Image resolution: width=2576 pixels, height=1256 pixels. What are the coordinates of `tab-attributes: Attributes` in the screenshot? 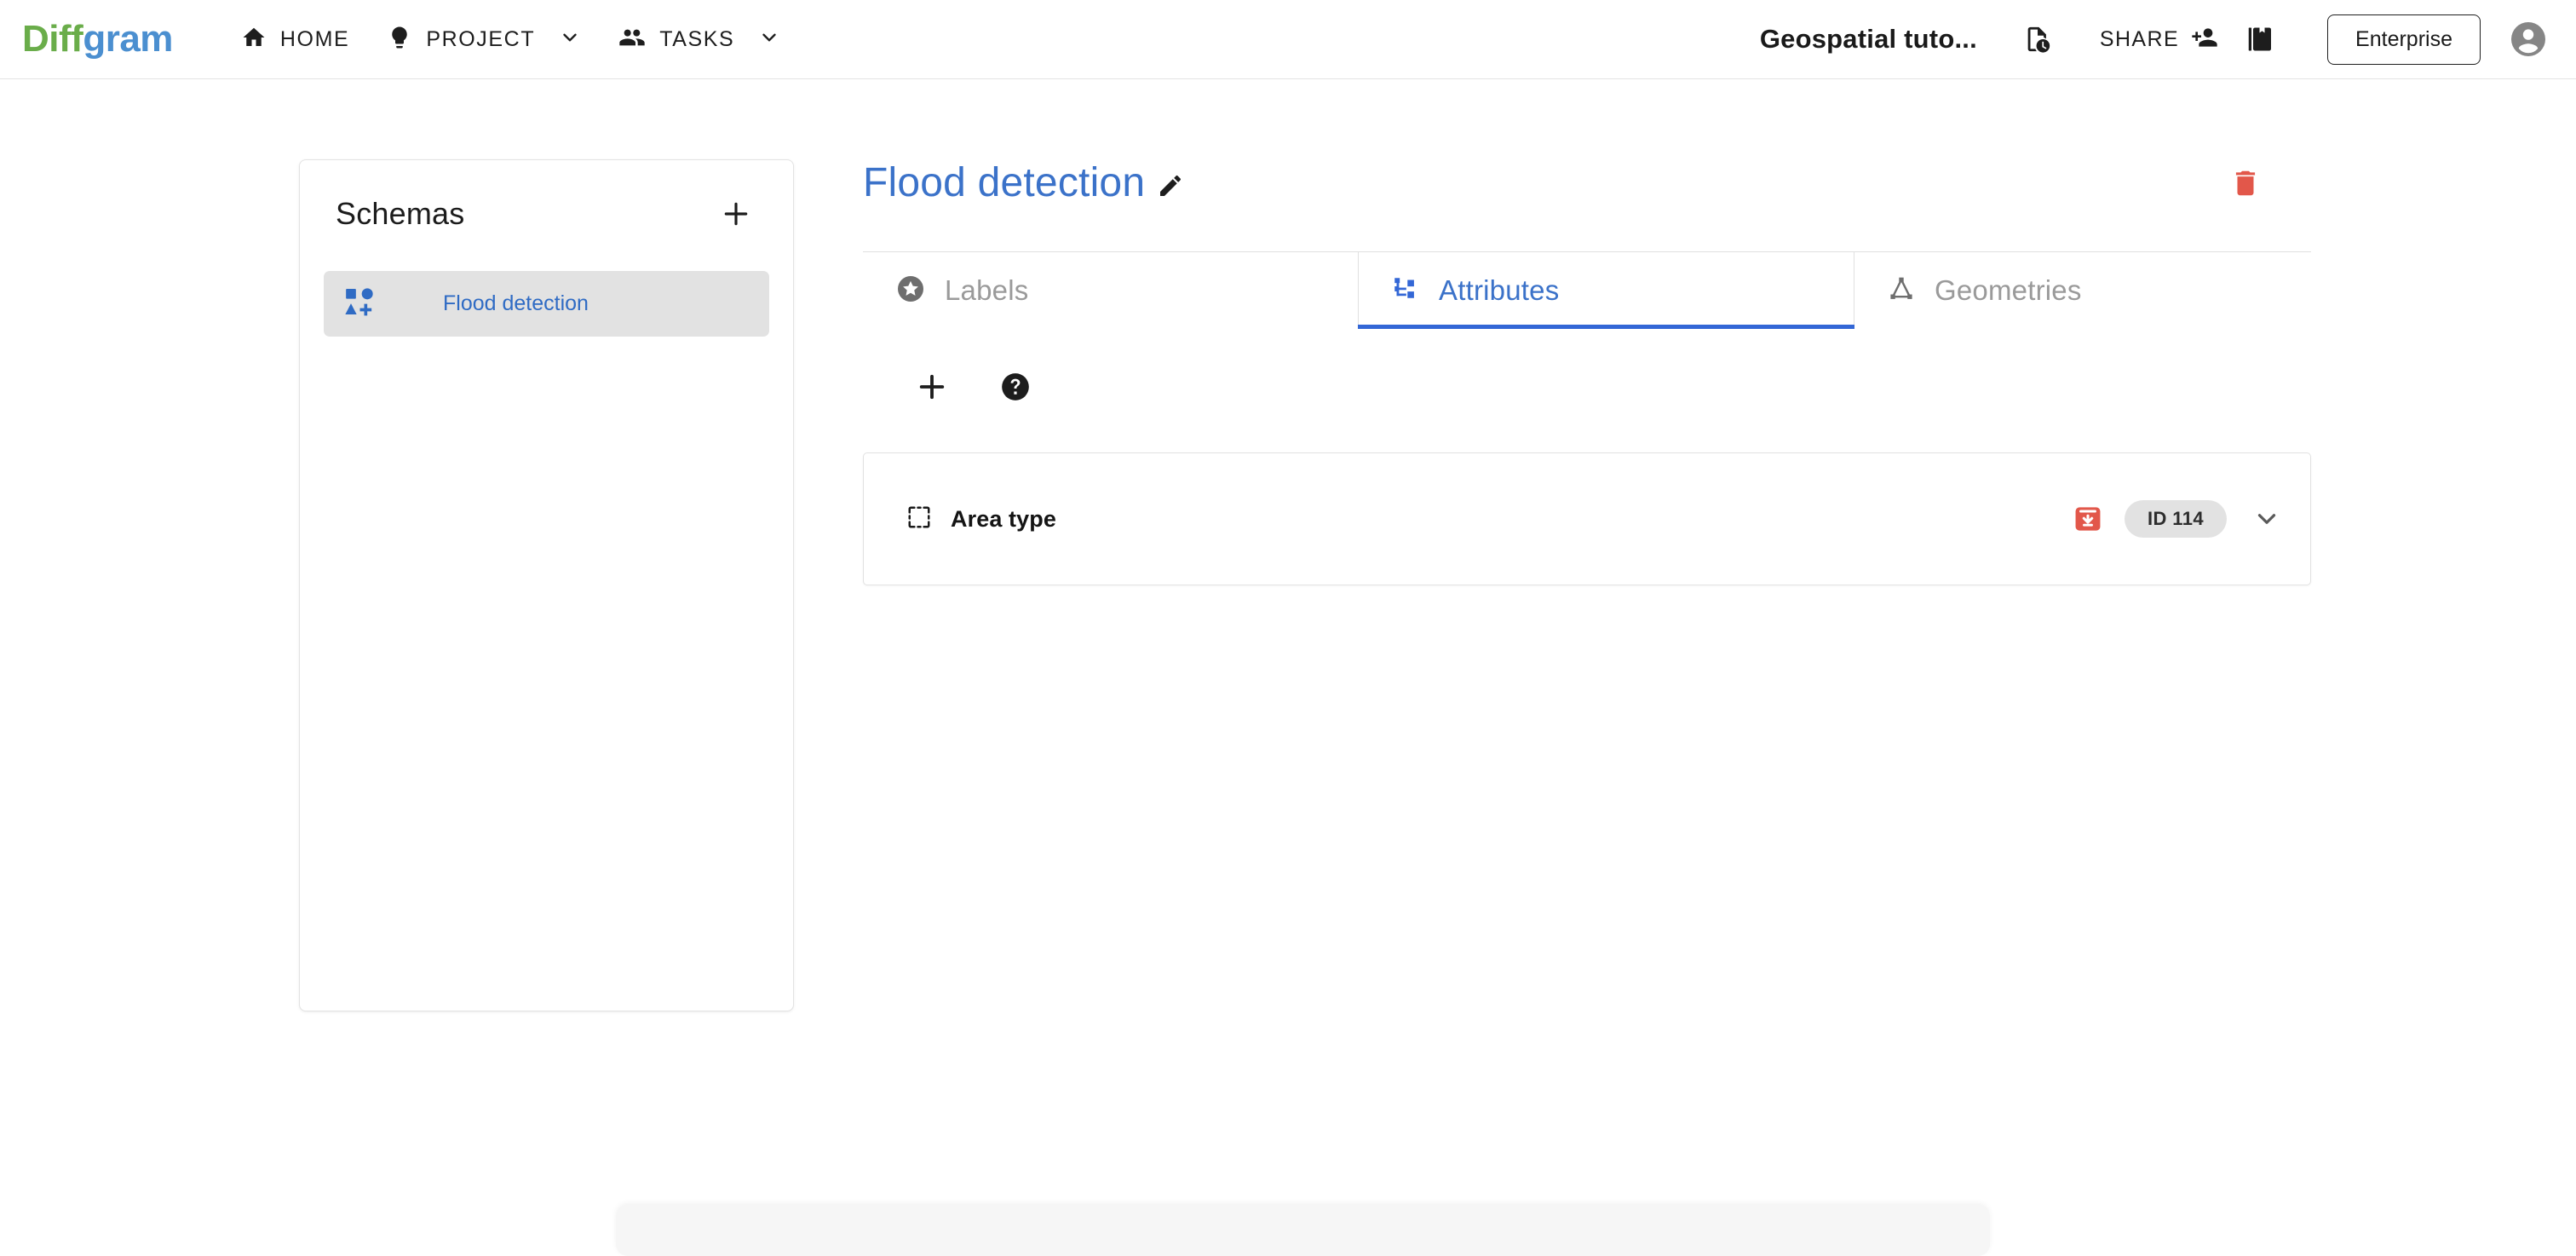 It's located at (1606, 290).